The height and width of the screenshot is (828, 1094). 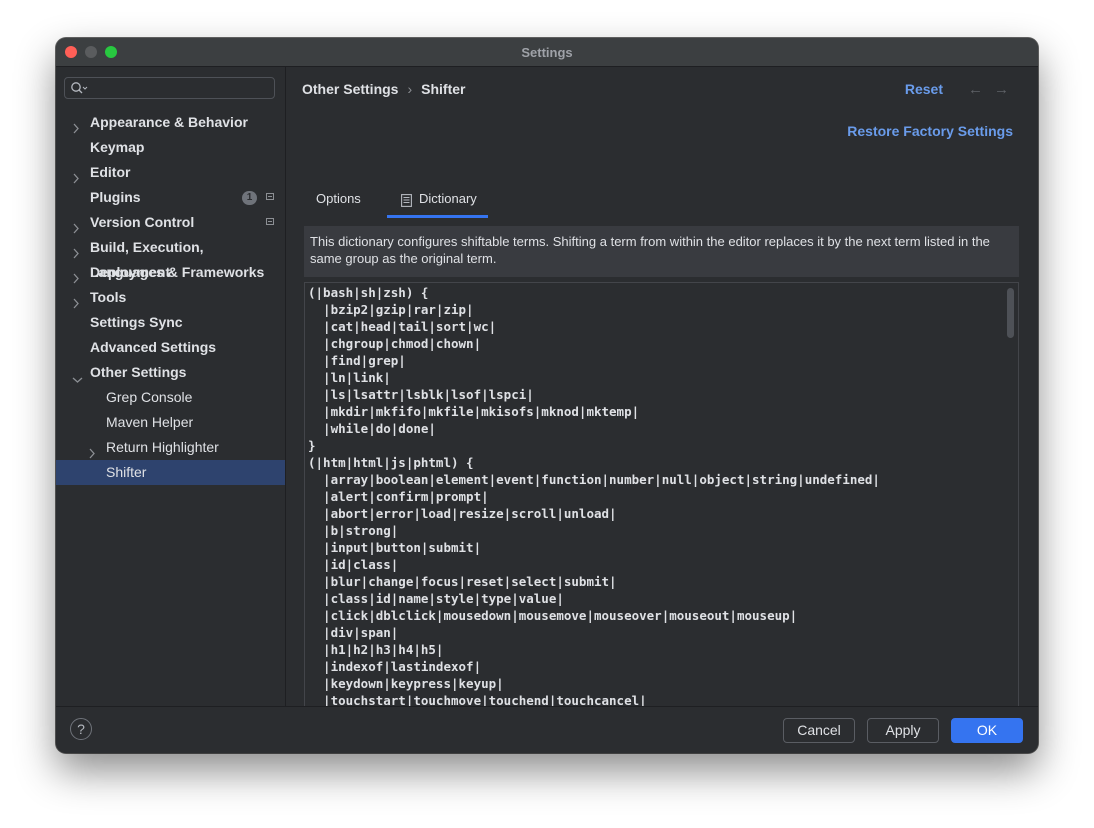 What do you see at coordinates (398, 496) in the screenshot?
I see `dictionary-line: |alert|confirm|prompt|` at bounding box center [398, 496].